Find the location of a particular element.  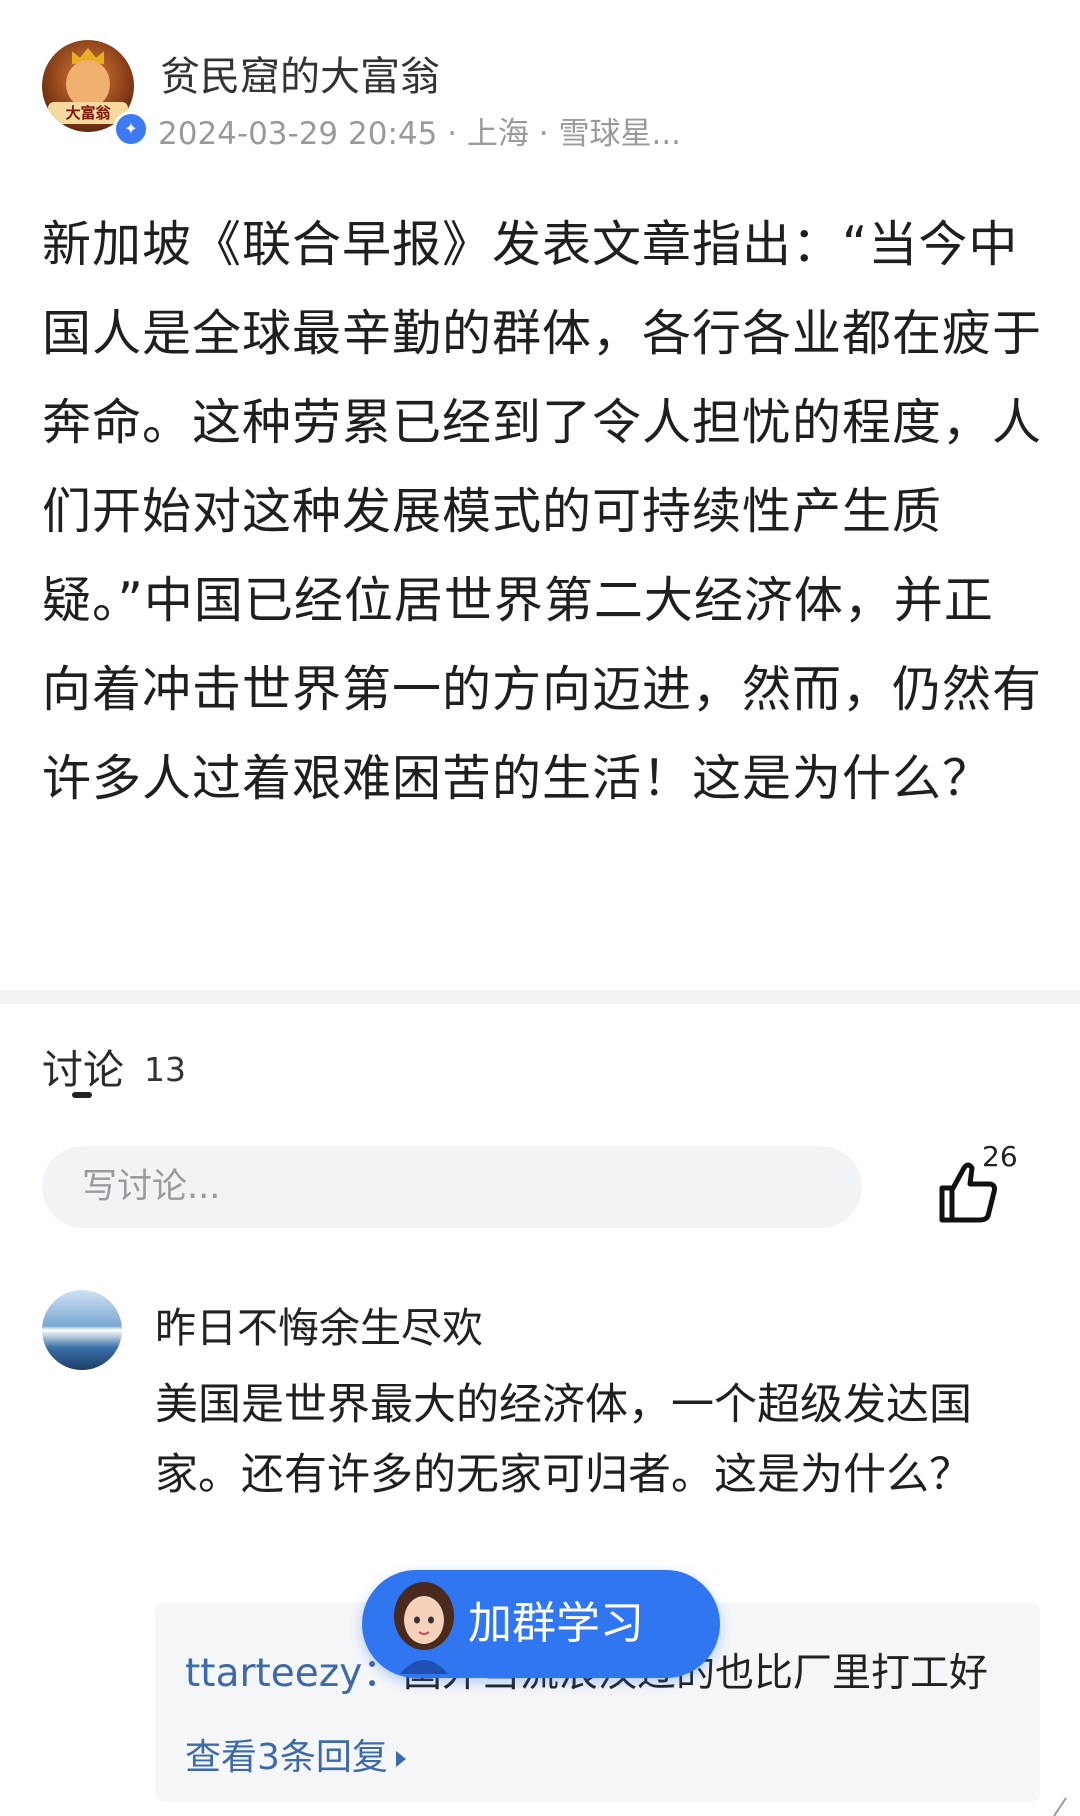

view-replies-label: 查看3条回复 is located at coordinates (286, 1757).